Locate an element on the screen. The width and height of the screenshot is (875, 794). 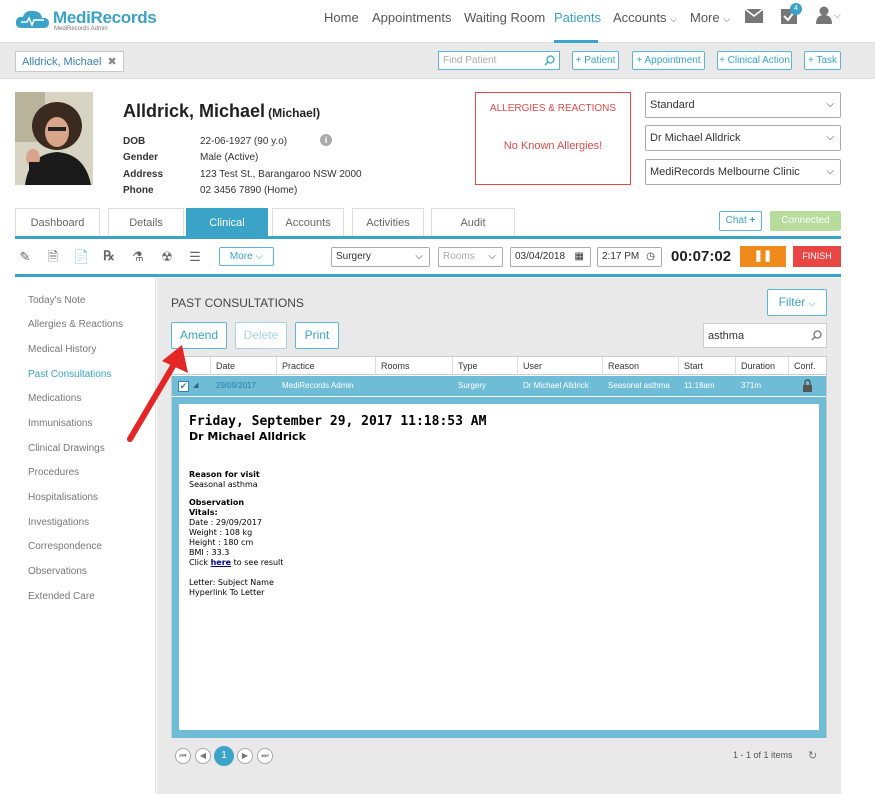
header-conf: Conf. is located at coordinates (805, 366).